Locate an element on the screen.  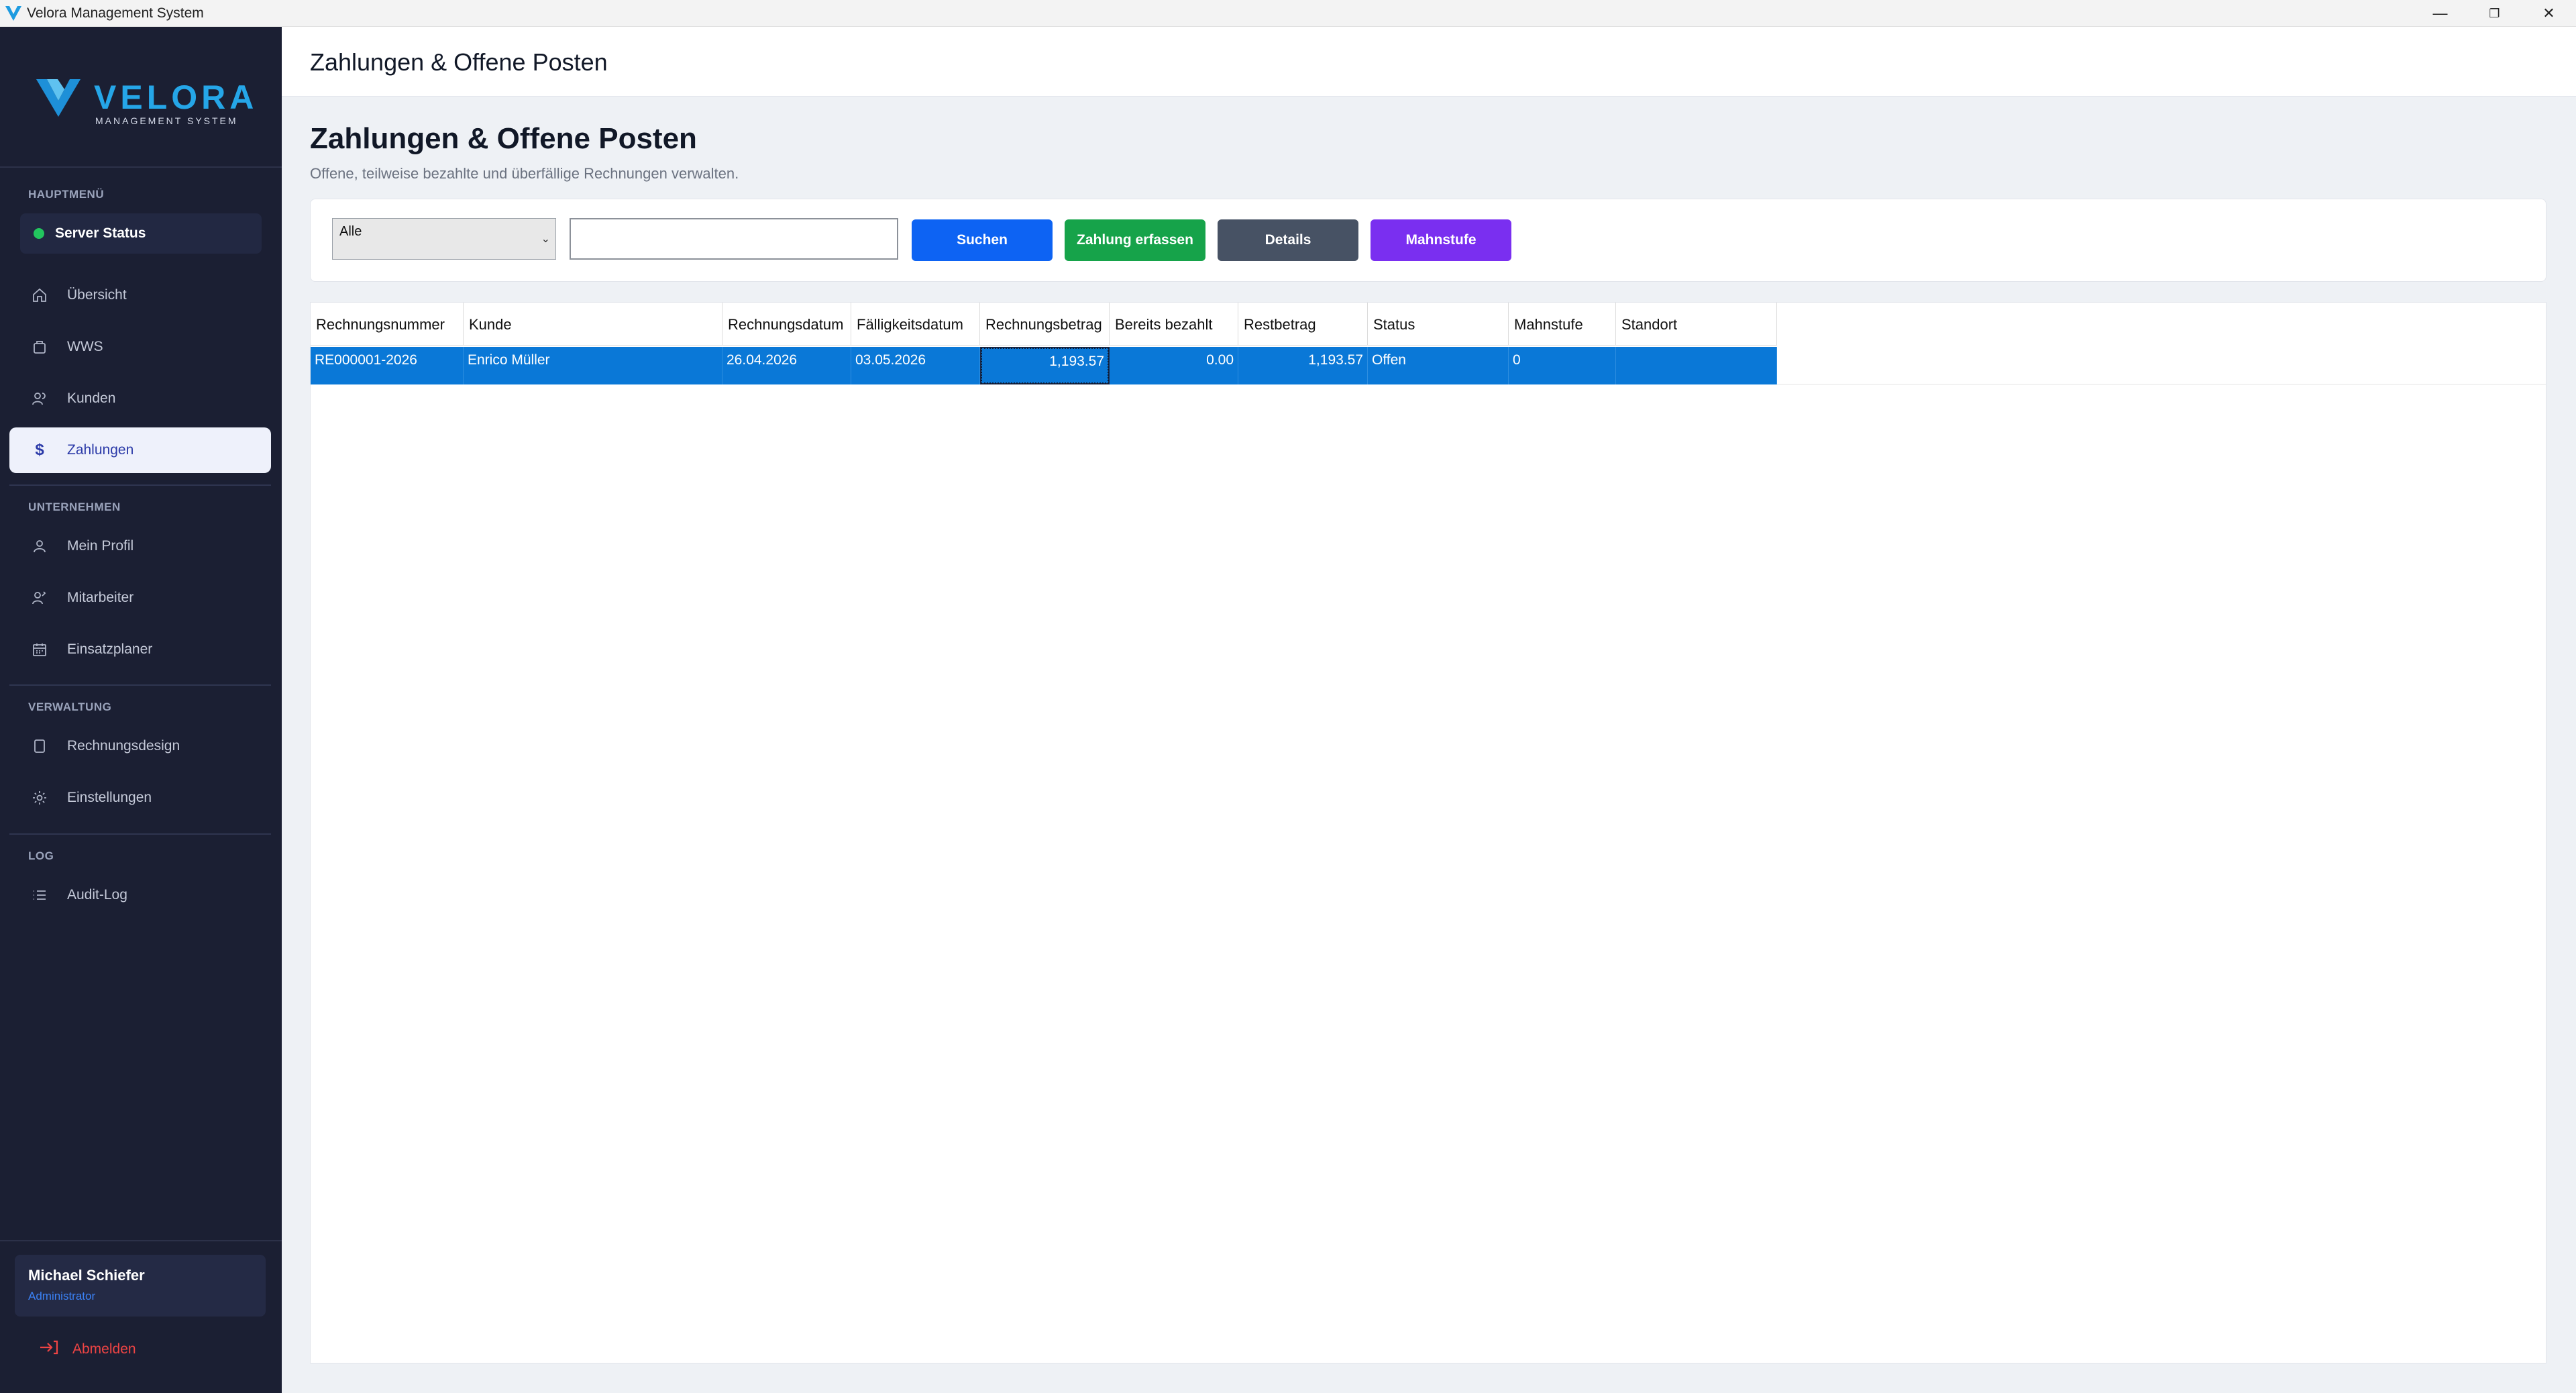
column-header-invoice-amount: Rechnungsbetrag is located at coordinates (1045, 324).